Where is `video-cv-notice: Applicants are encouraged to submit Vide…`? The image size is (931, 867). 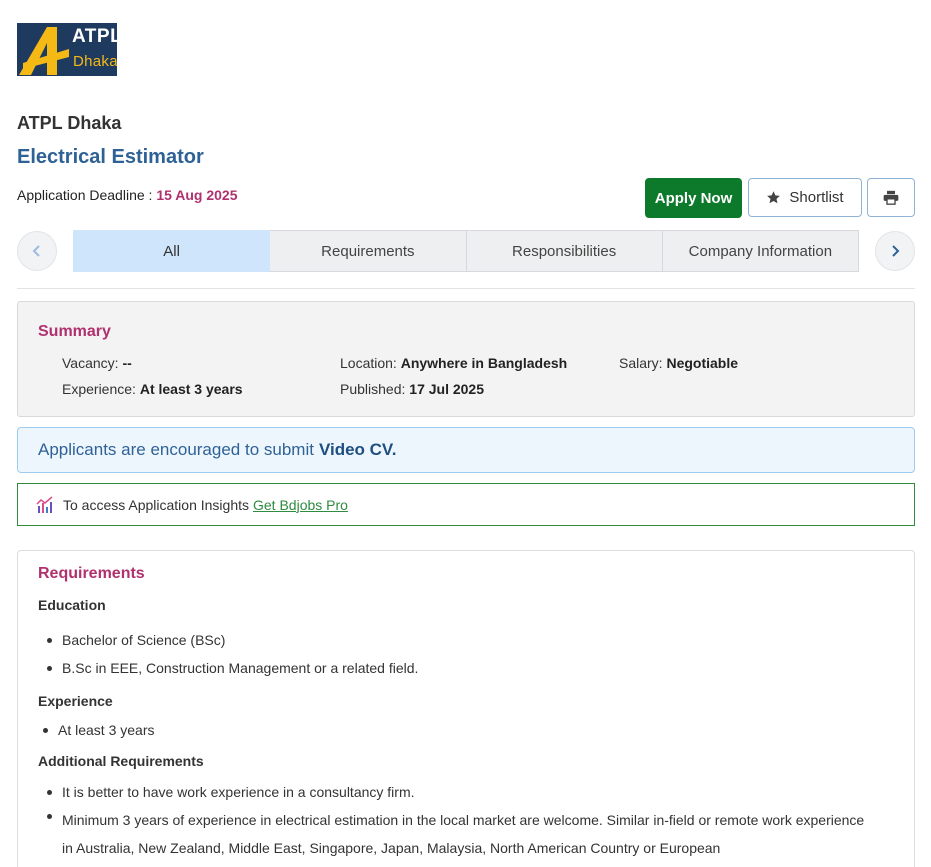 video-cv-notice: Applicants are encouraged to submit Vide… is located at coordinates (466, 450).